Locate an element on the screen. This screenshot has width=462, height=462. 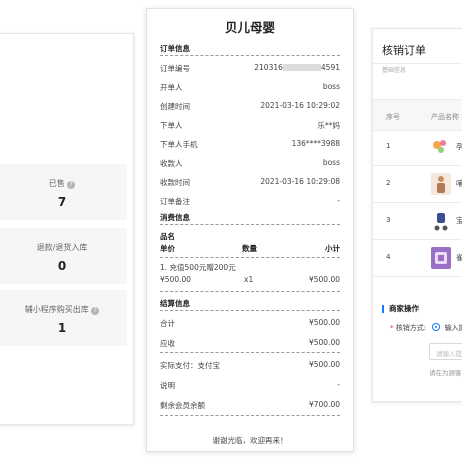
total-value: ¥500.00 is located at coordinates (324, 322).